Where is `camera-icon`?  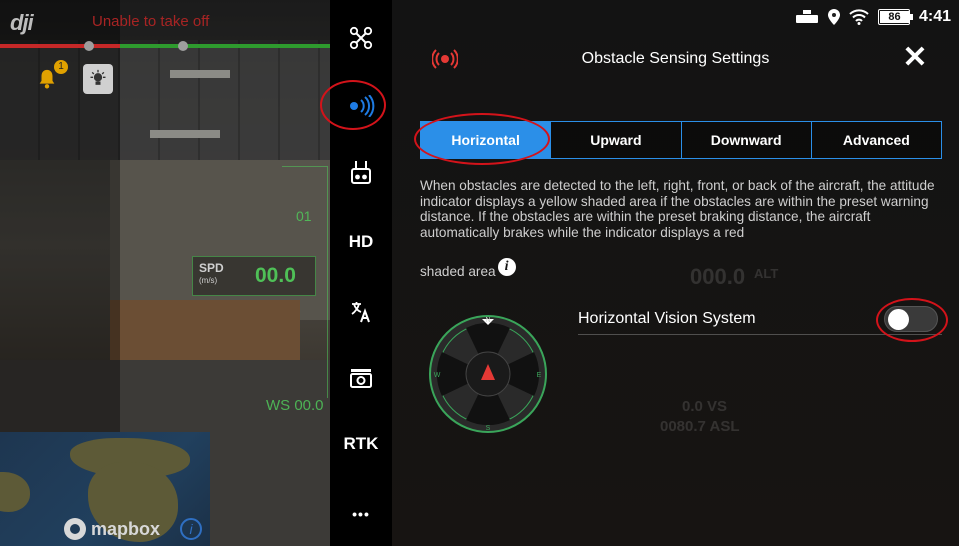 camera-icon is located at coordinates (361, 378).